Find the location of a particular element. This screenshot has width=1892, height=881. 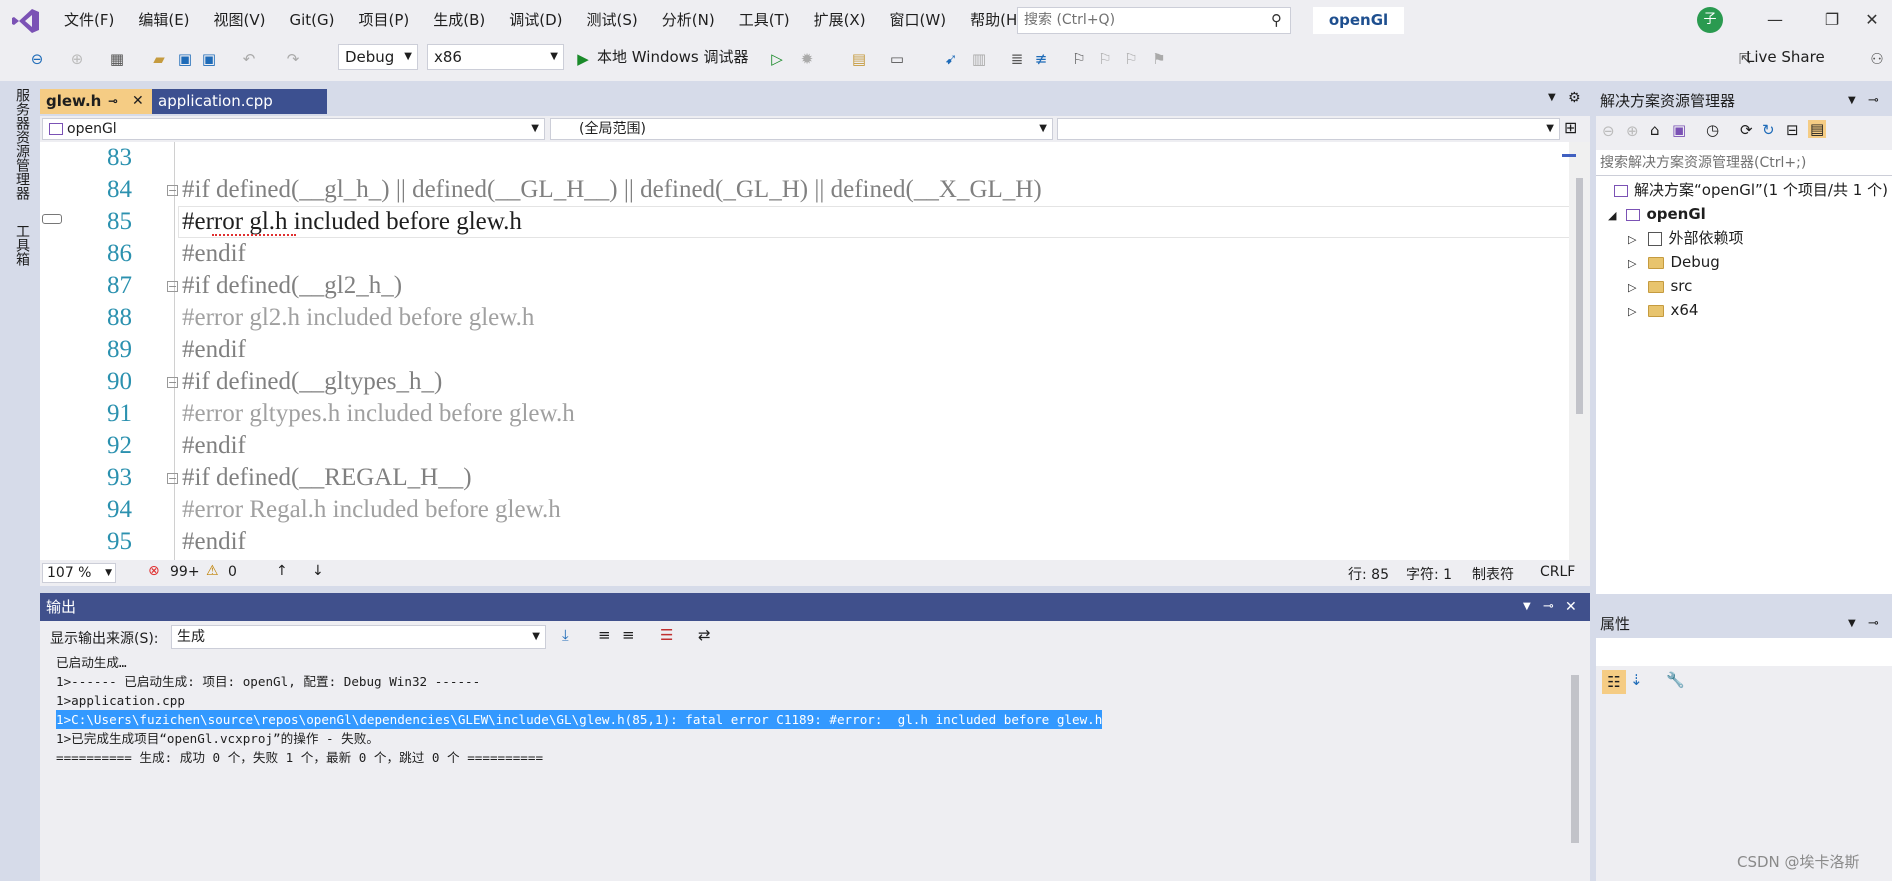

menu-tools: 工具(T) is located at coordinates (764, 20).